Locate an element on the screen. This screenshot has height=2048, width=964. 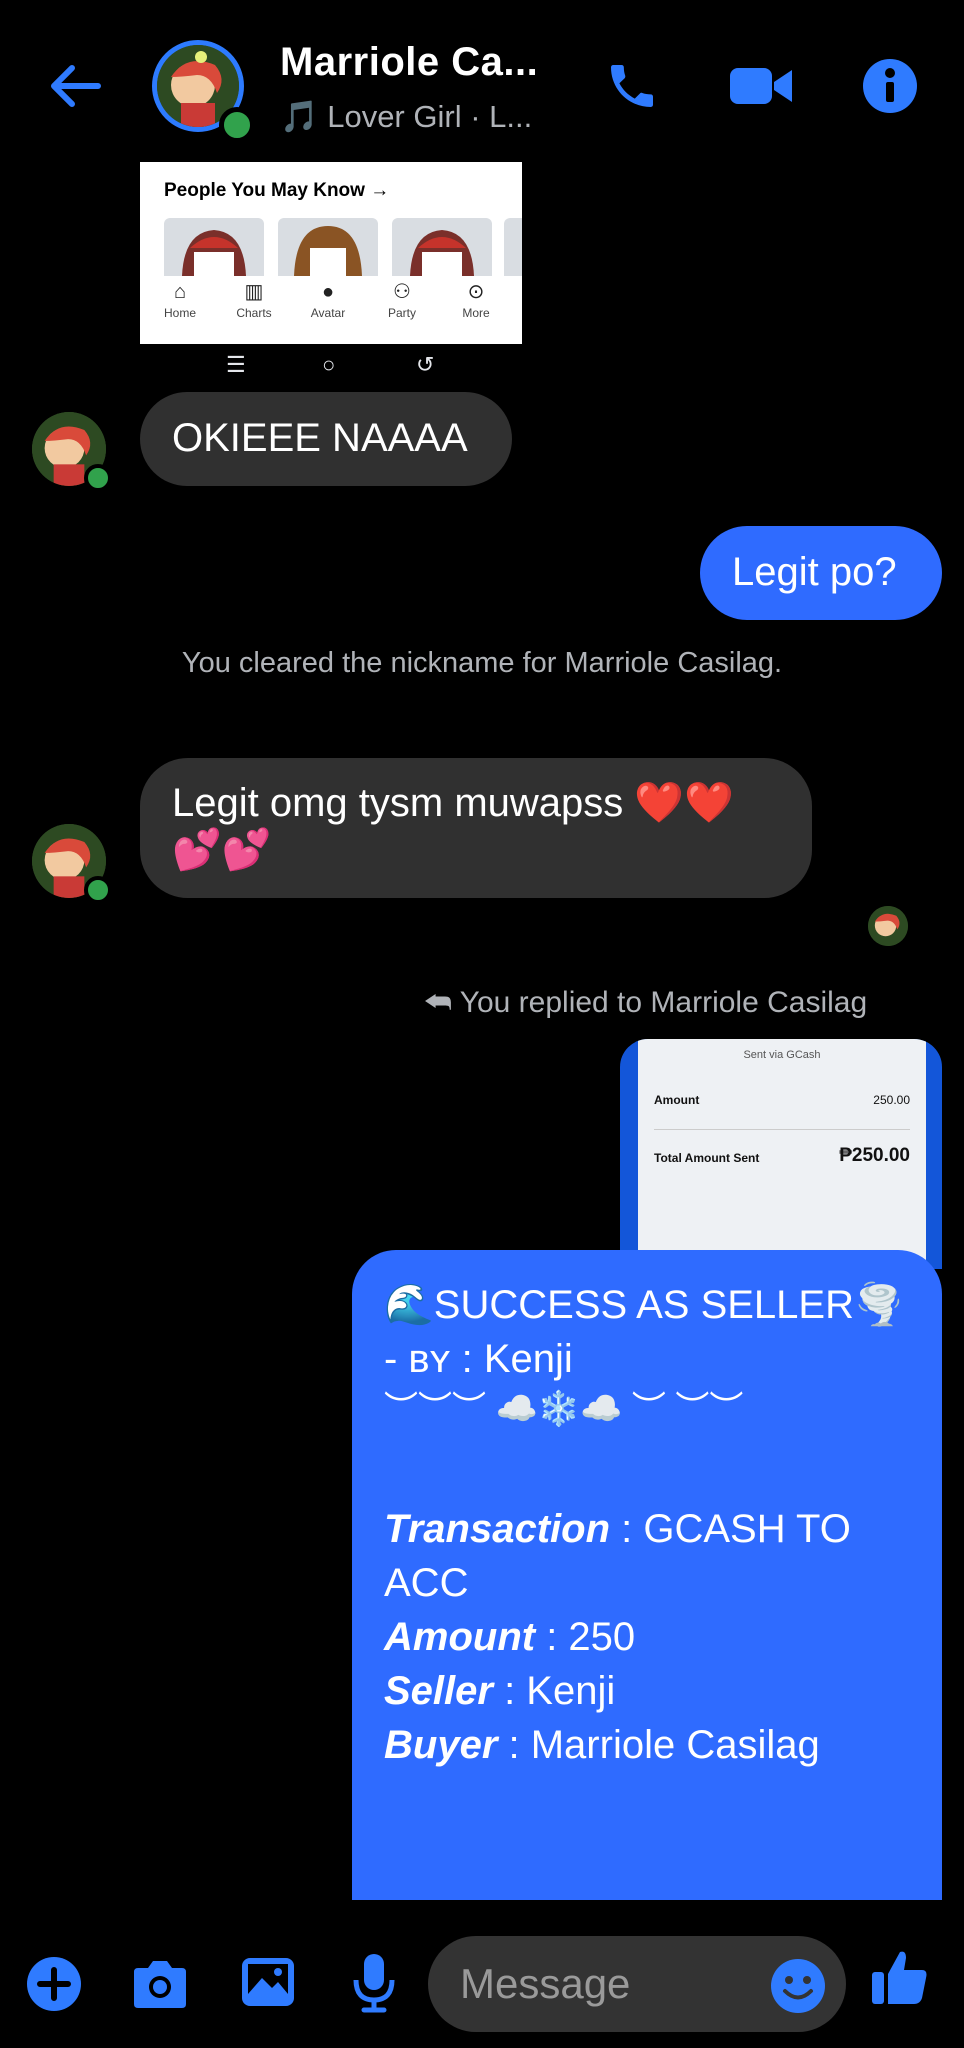
seller-line: Seller : Kenji is located at coordinates (500, 1691).